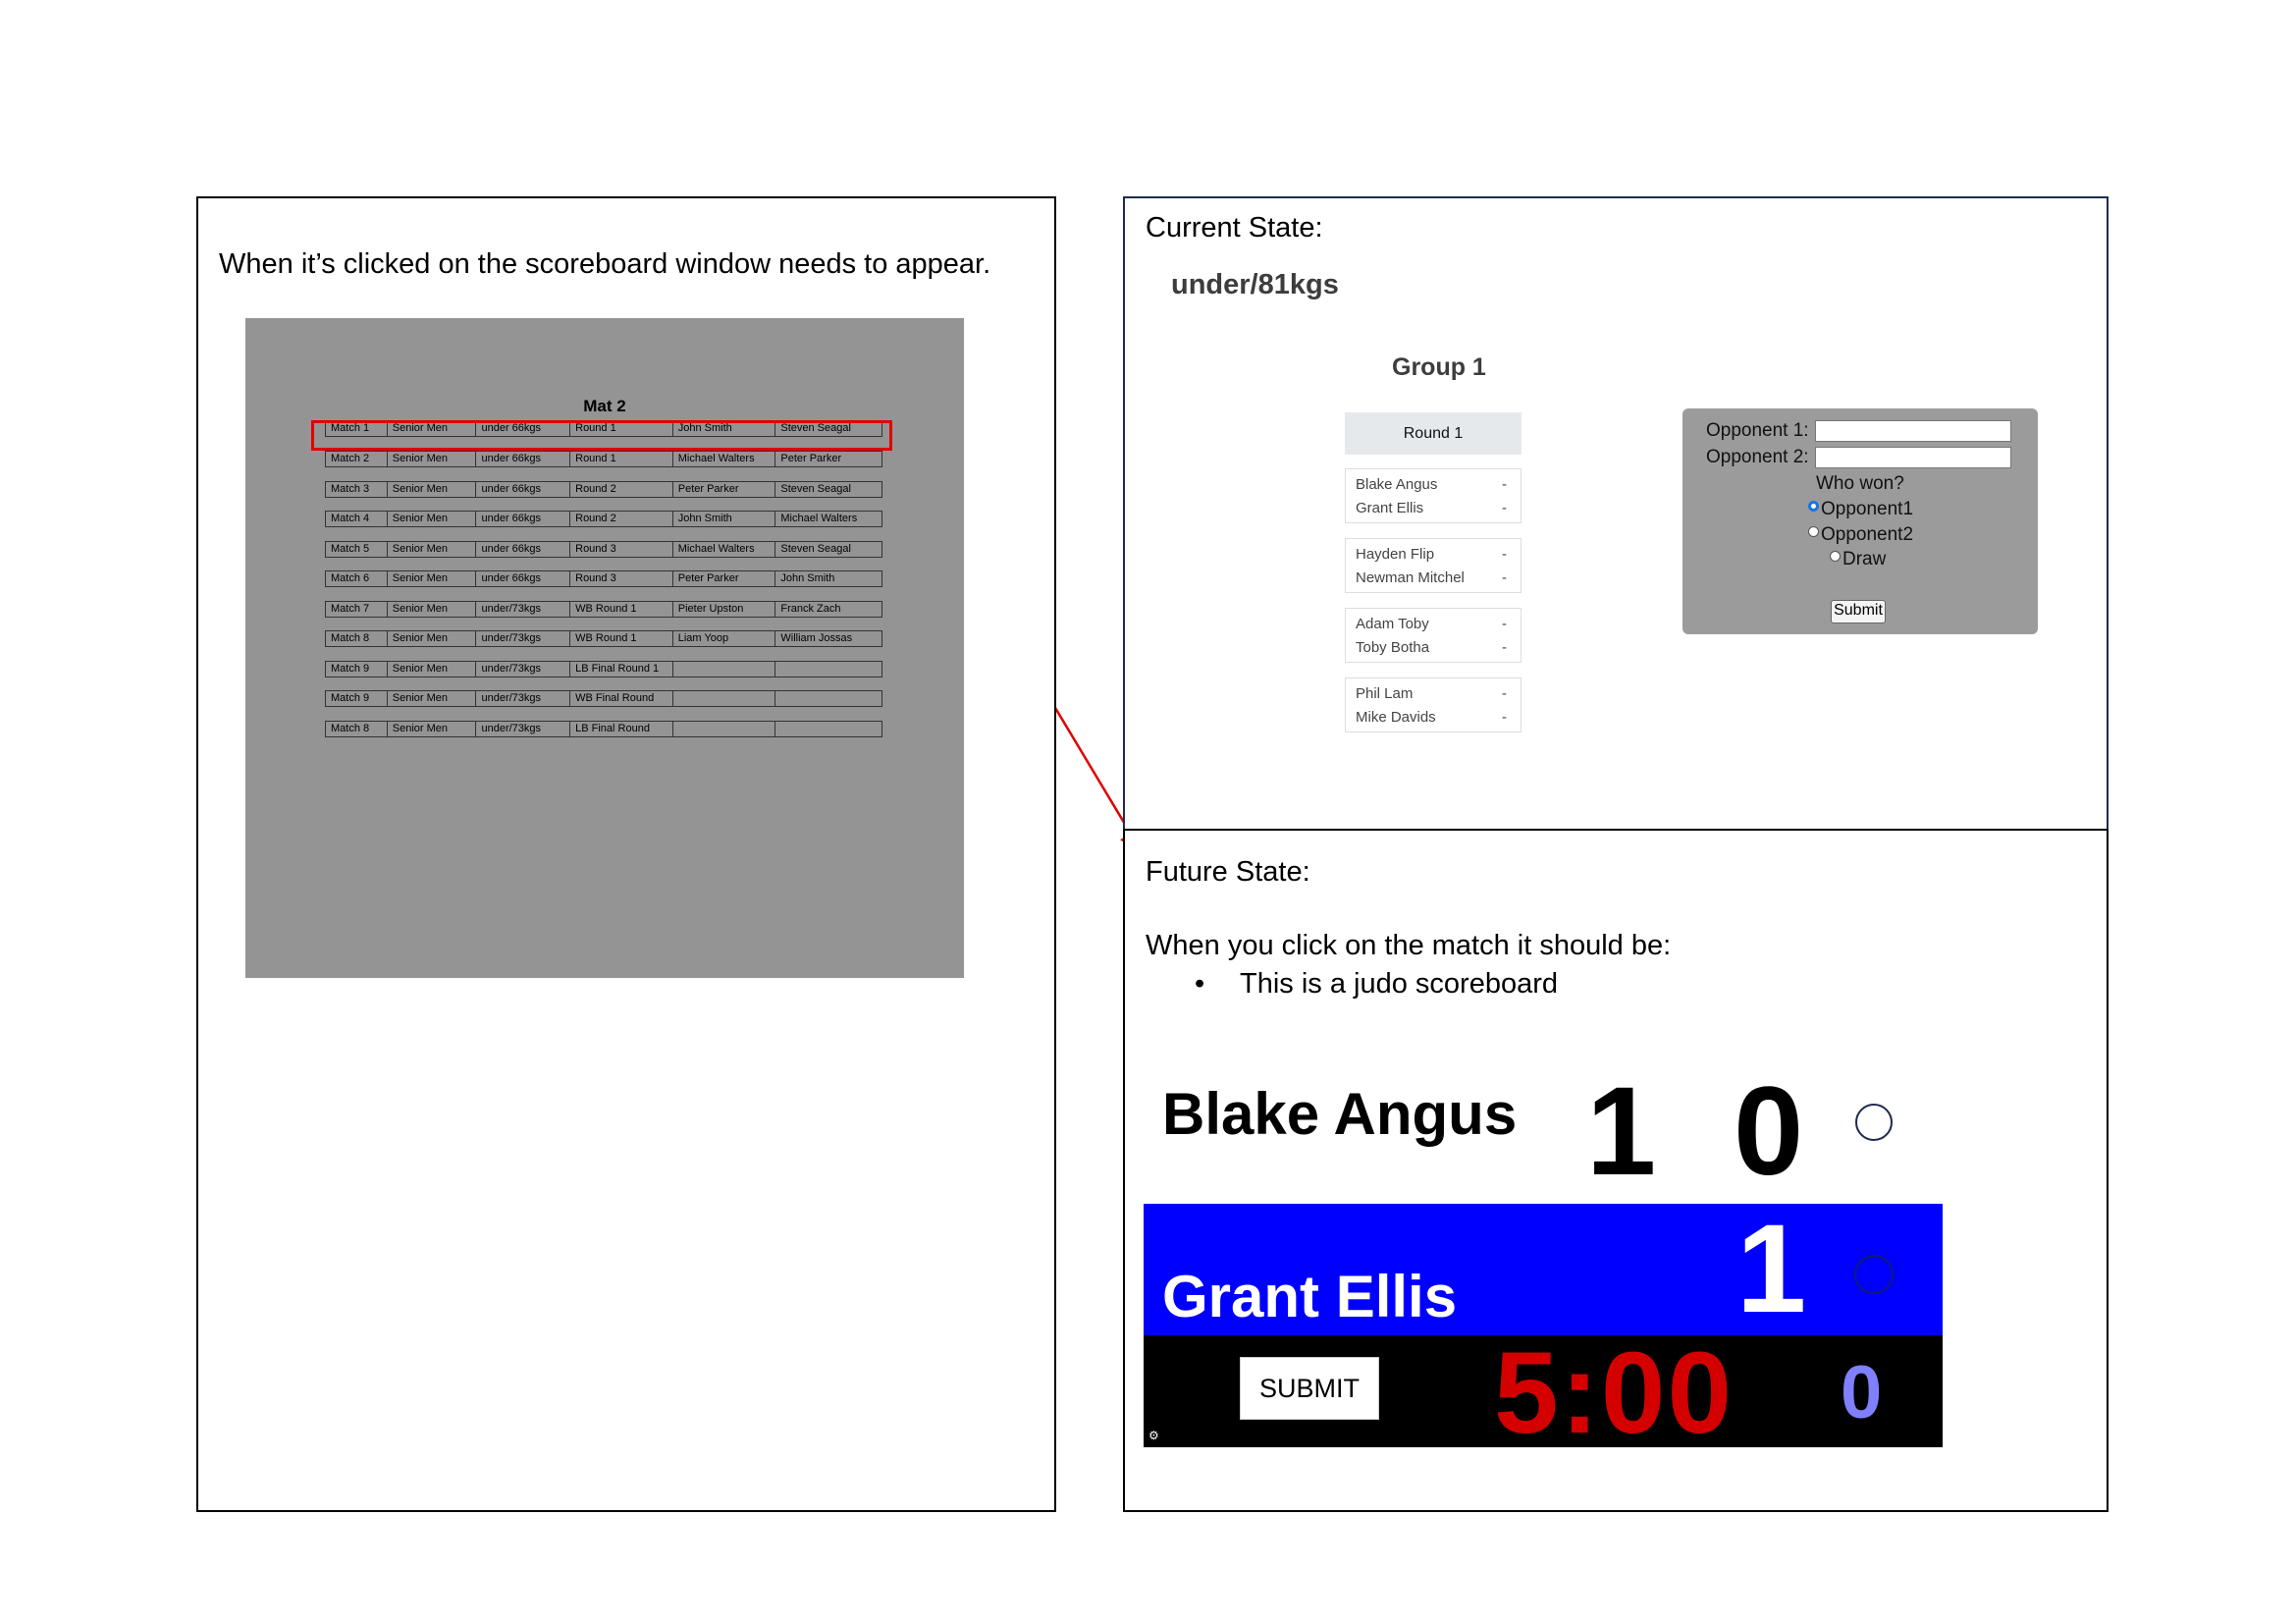  What do you see at coordinates (1153, 1435) in the screenshot?
I see `gear-icon: ⚙` at bounding box center [1153, 1435].